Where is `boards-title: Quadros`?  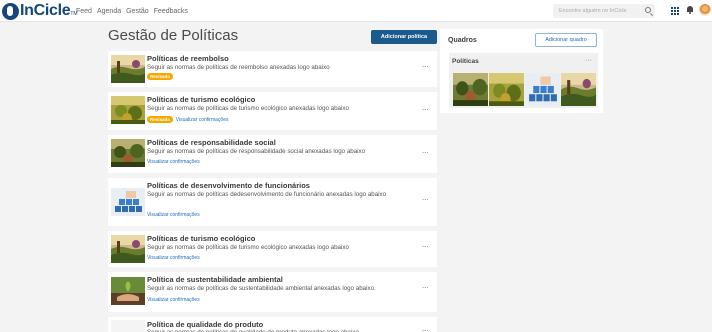
boards-title: Quadros is located at coordinates (462, 40).